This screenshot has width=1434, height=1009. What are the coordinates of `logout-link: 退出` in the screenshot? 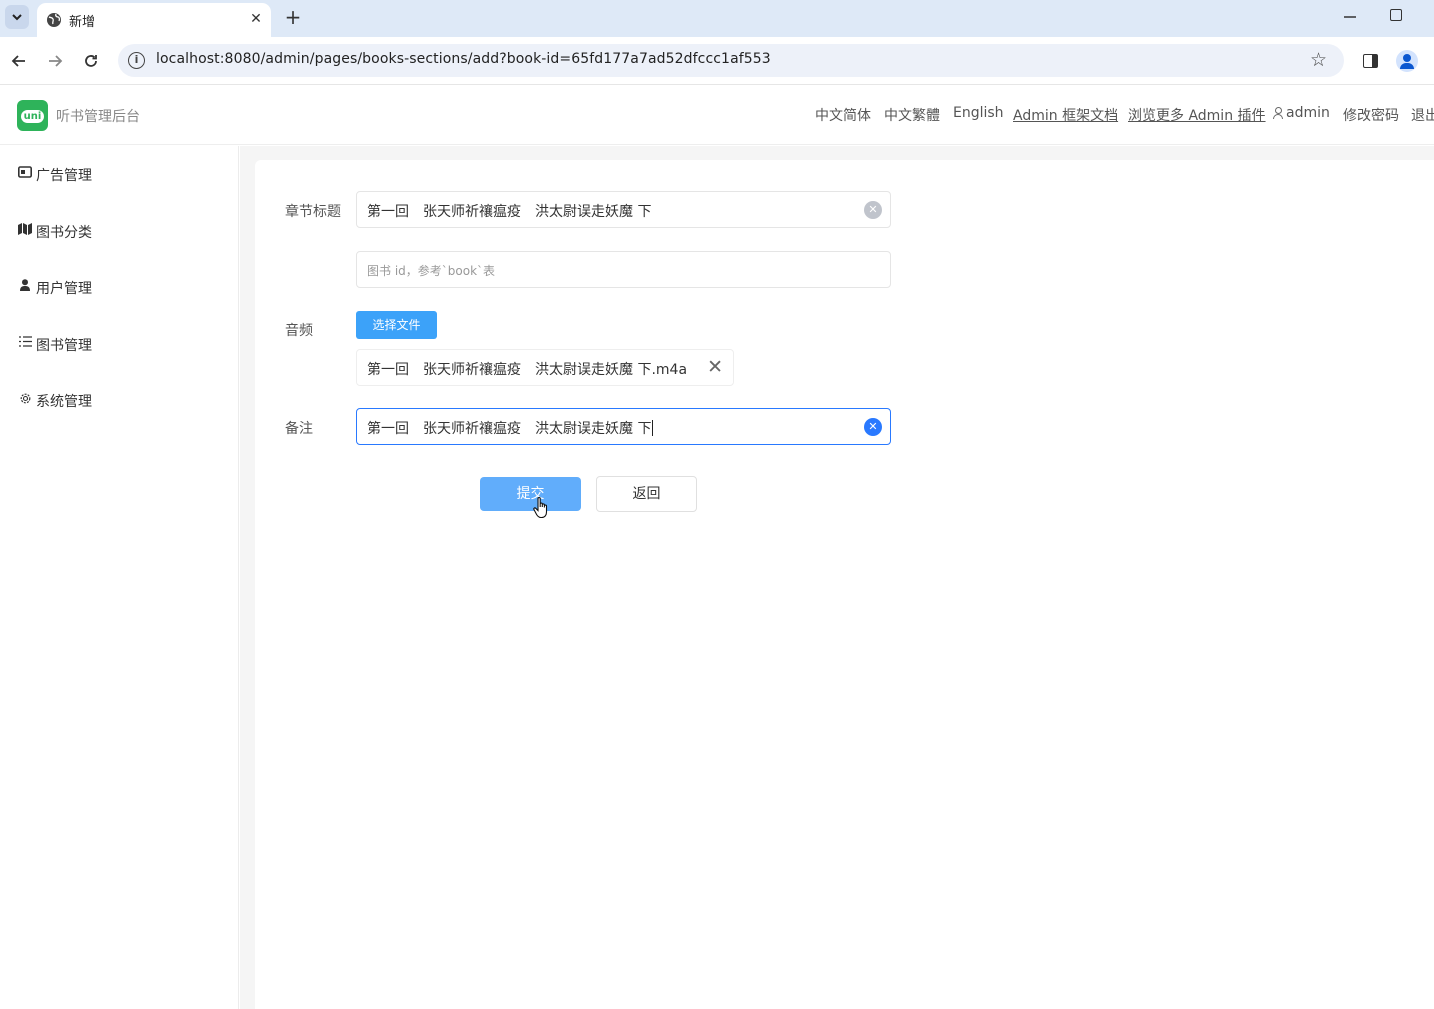 It's located at (1422, 115).